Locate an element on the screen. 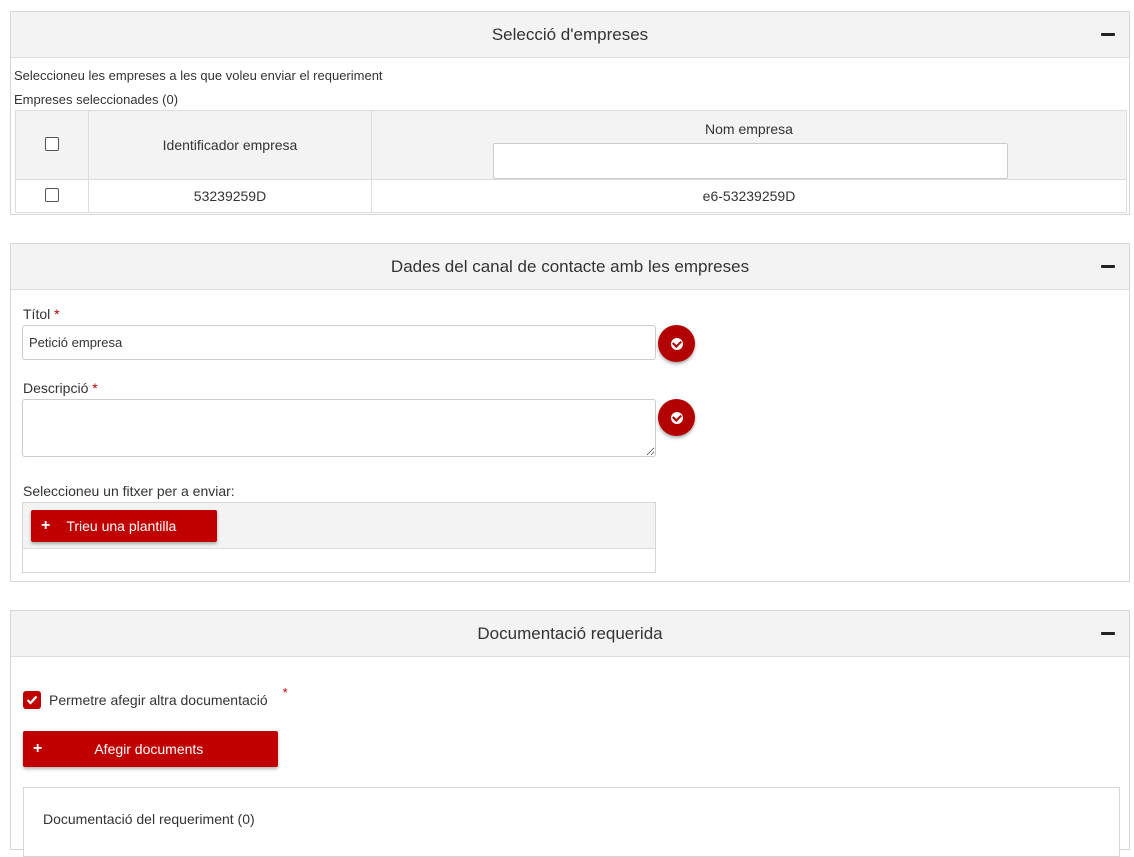  name-filter-input is located at coordinates (750, 161).